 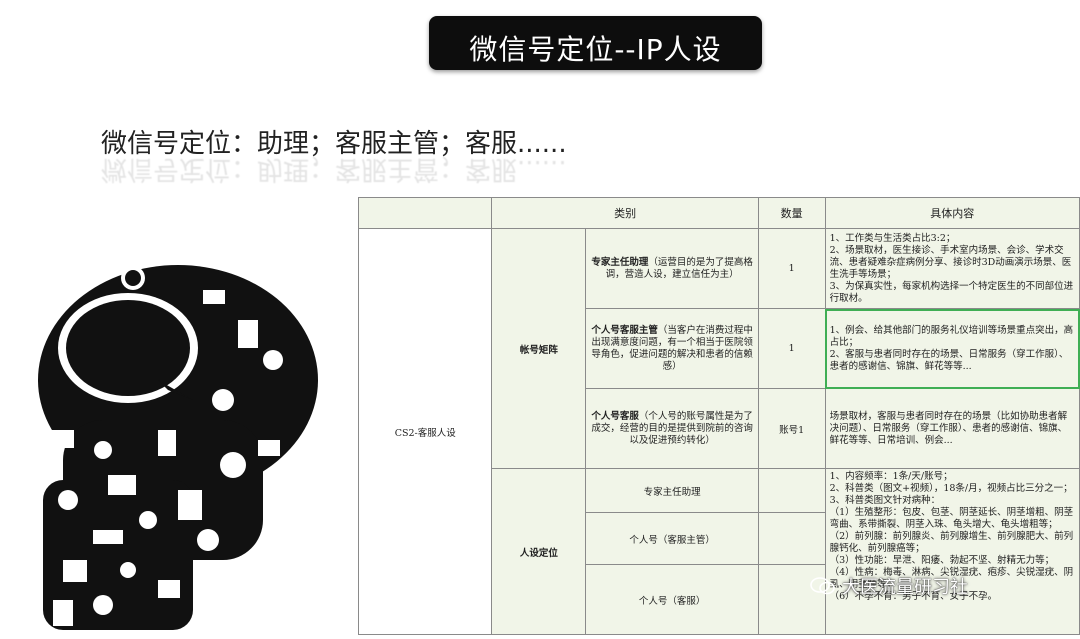 I want to click on cell-role: 专家主任助理（运营目的是为了提高格调，营造人设，建立信任为主）, so click(x=672, y=268).